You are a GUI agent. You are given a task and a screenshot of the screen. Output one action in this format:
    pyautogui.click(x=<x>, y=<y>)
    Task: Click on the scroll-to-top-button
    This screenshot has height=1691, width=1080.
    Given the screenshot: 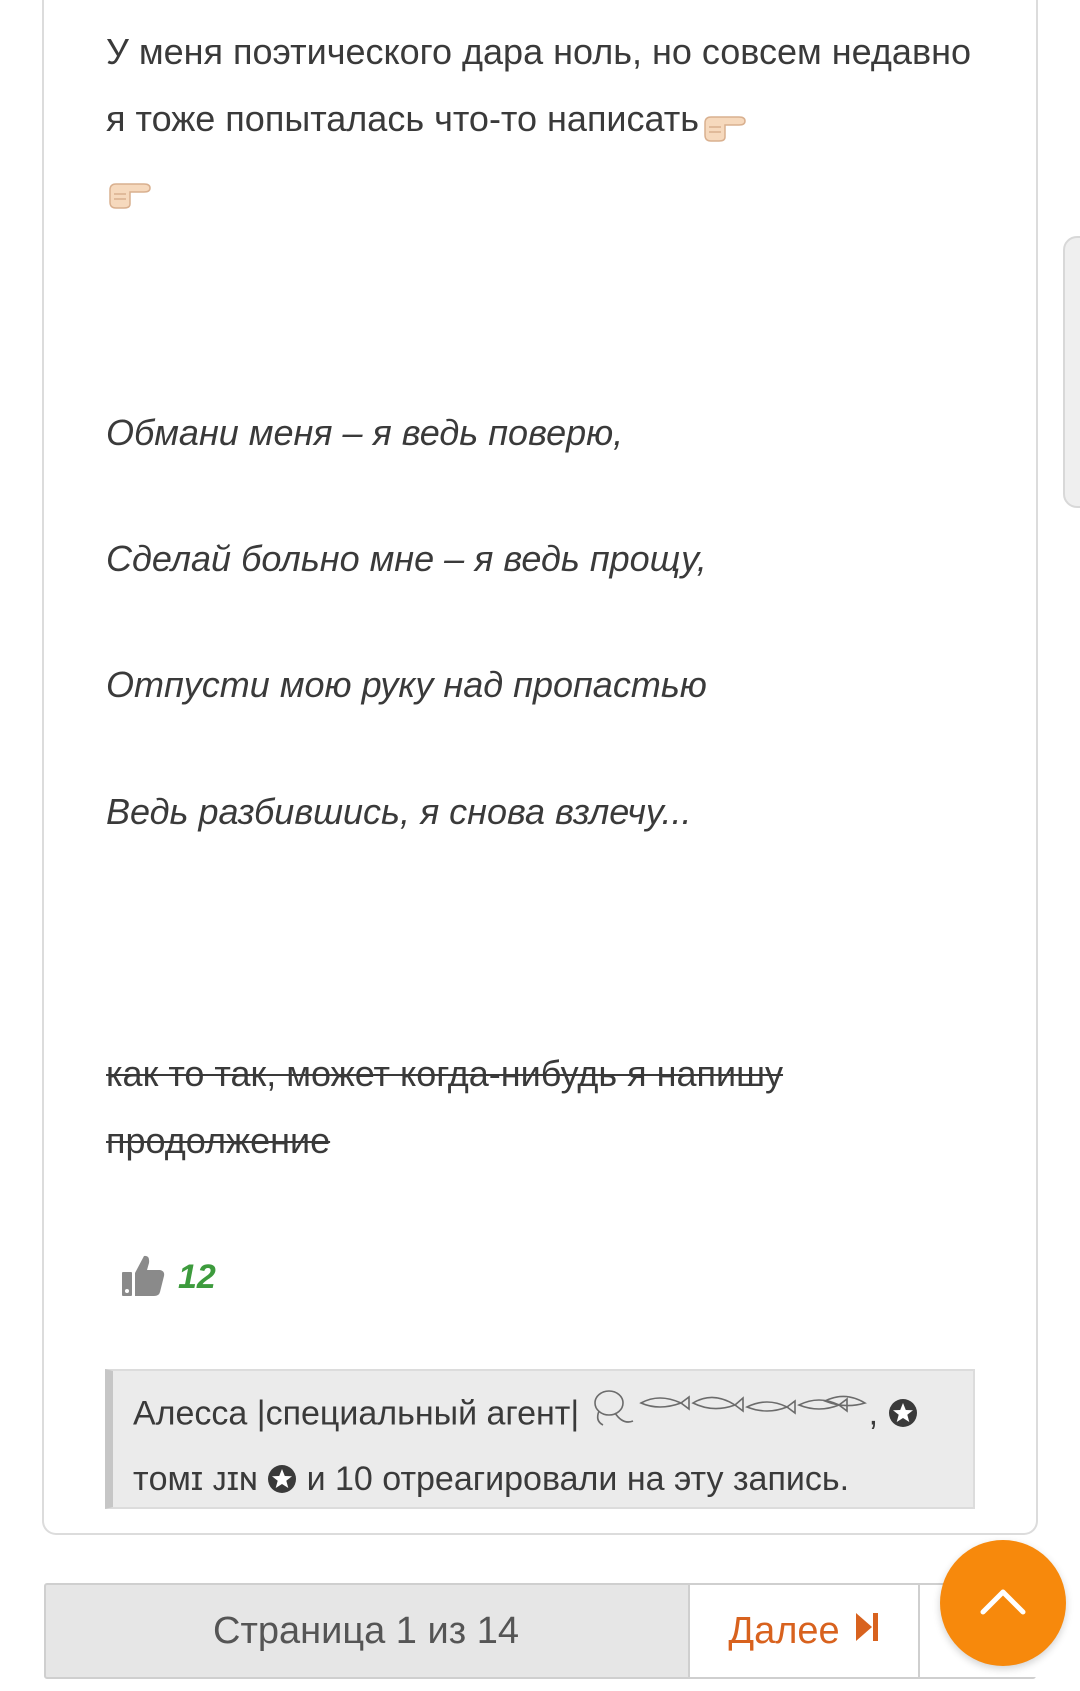 What is the action you would take?
    pyautogui.click(x=1003, y=1603)
    